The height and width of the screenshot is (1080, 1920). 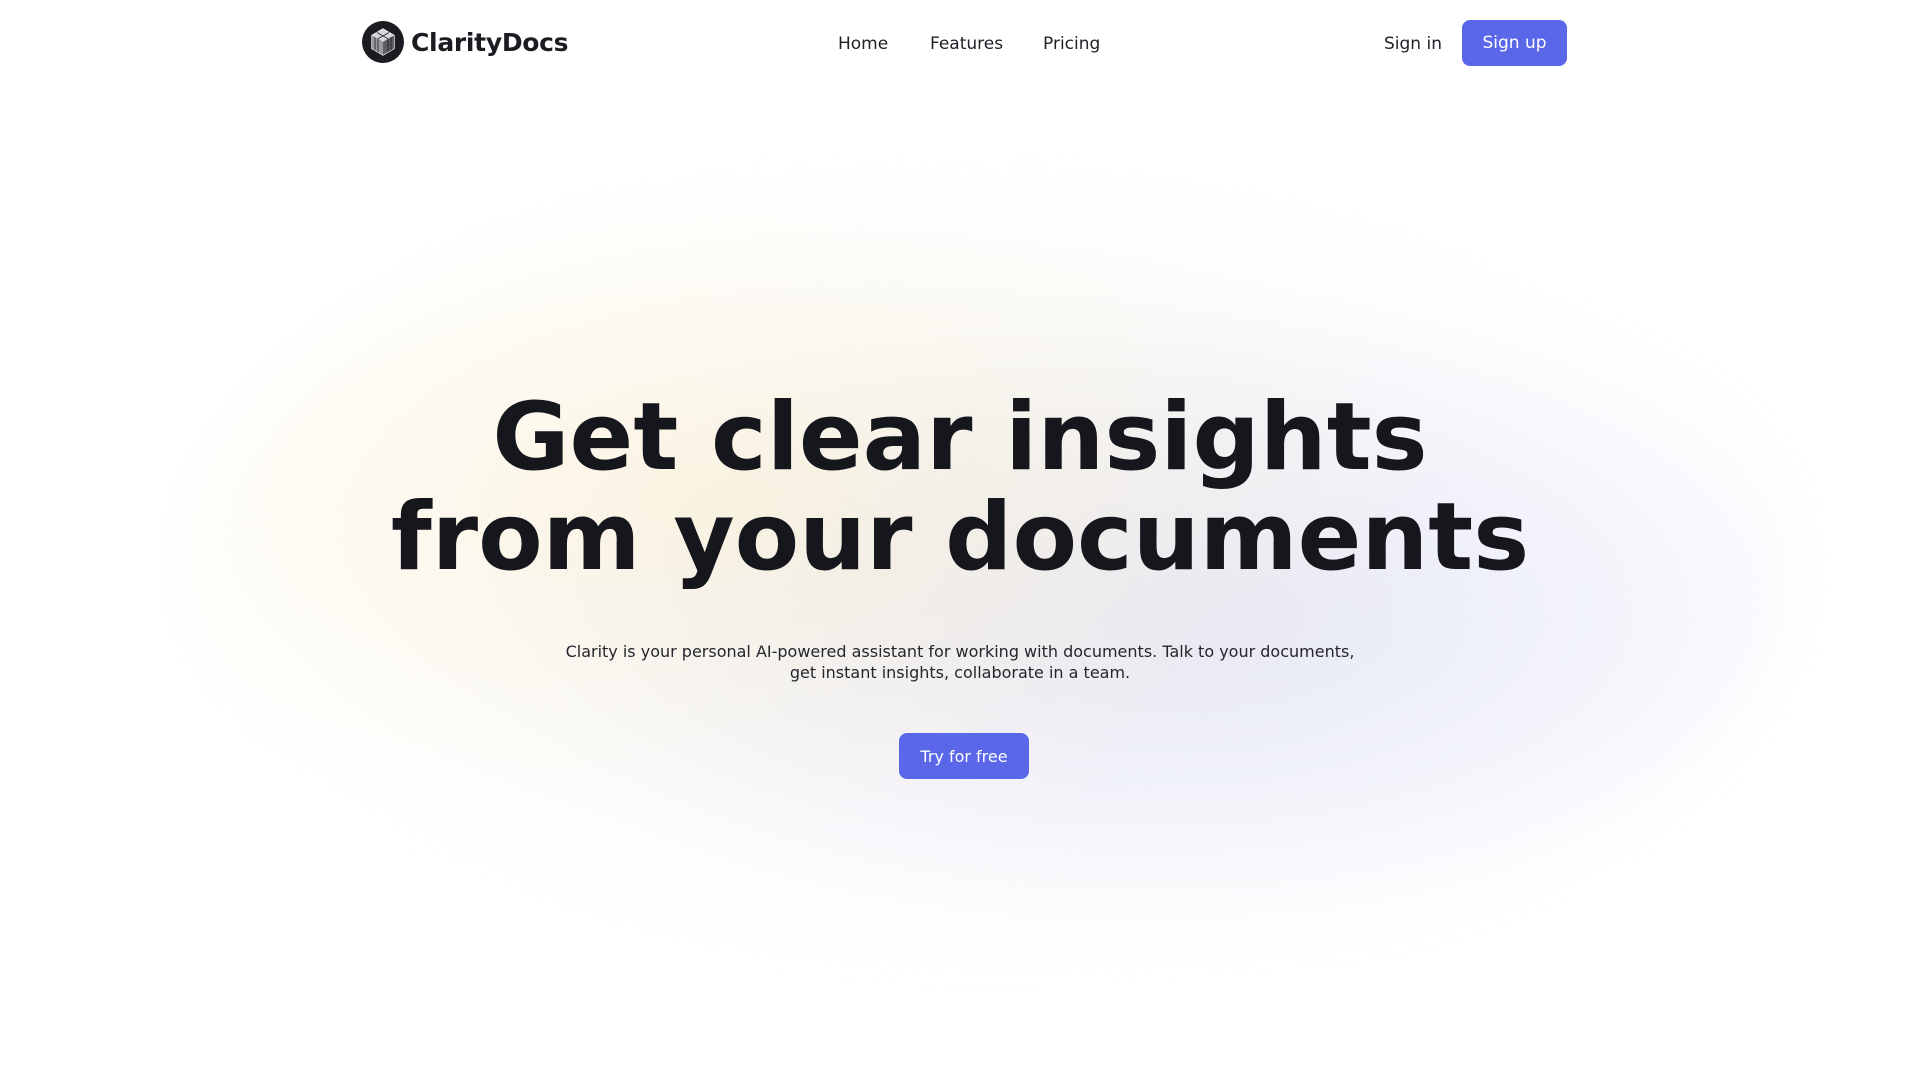 I want to click on nav-features: Features, so click(x=966, y=44).